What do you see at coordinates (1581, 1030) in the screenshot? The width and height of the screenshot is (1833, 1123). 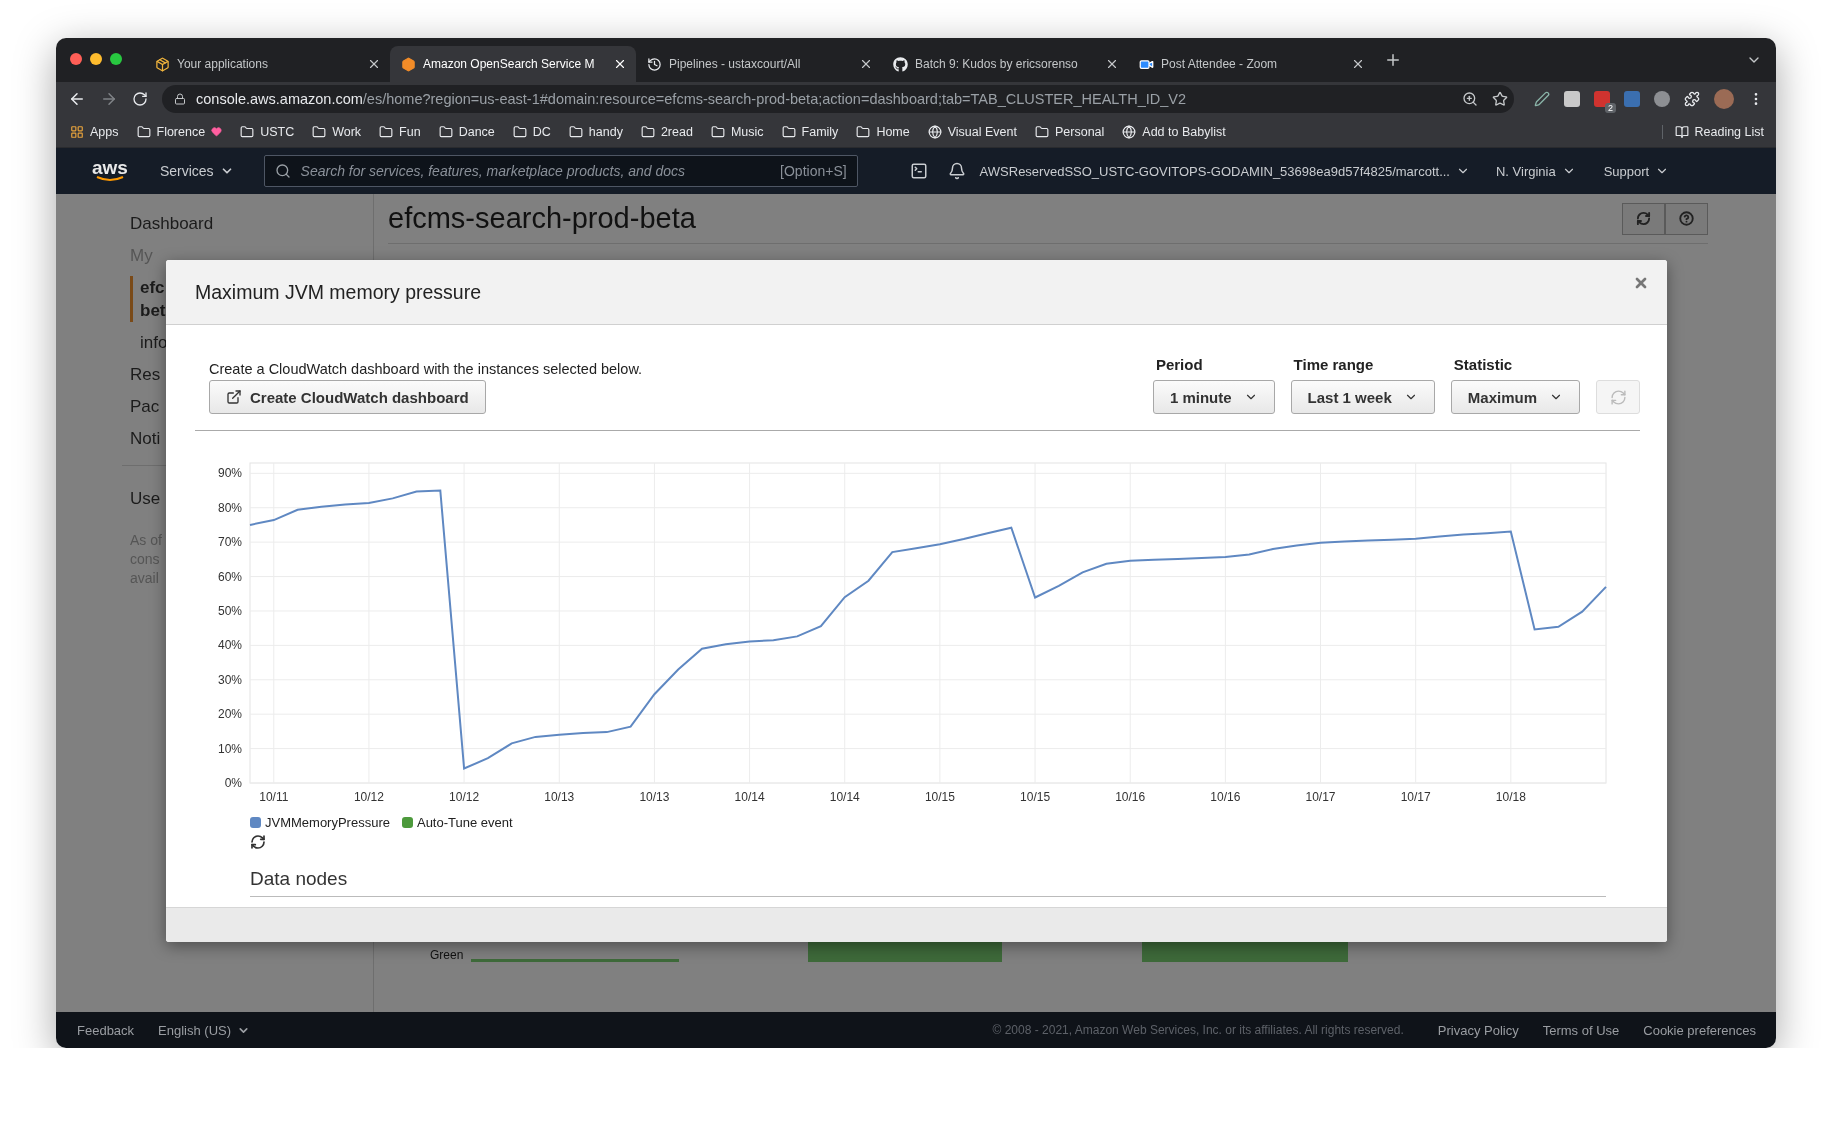 I see `footer-link: Terms of Use` at bounding box center [1581, 1030].